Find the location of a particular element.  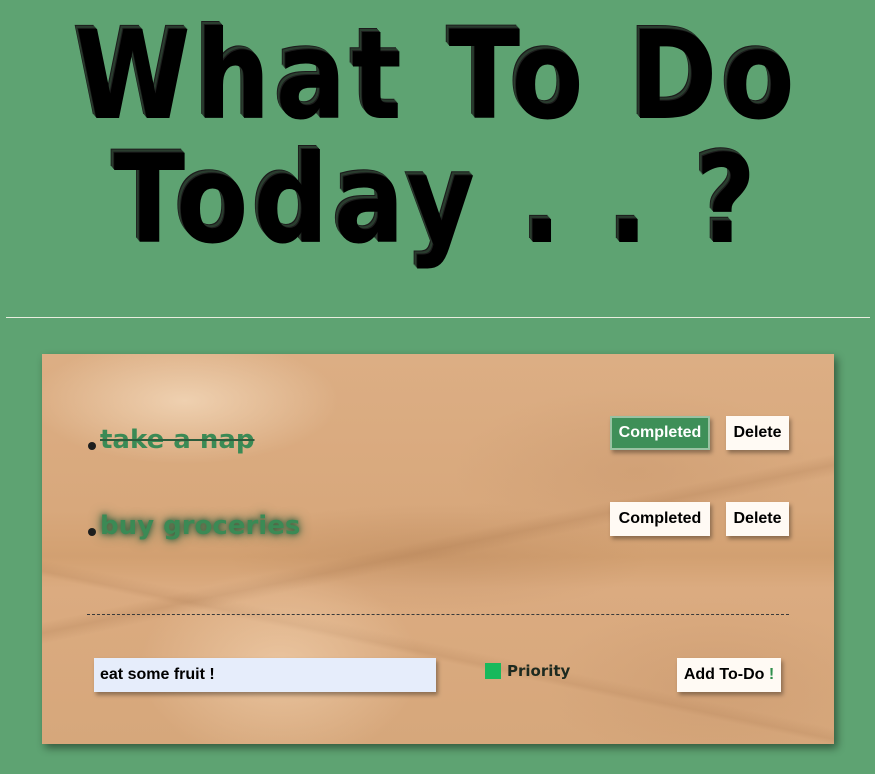

add-todo-exclamation: ! is located at coordinates (771, 674).